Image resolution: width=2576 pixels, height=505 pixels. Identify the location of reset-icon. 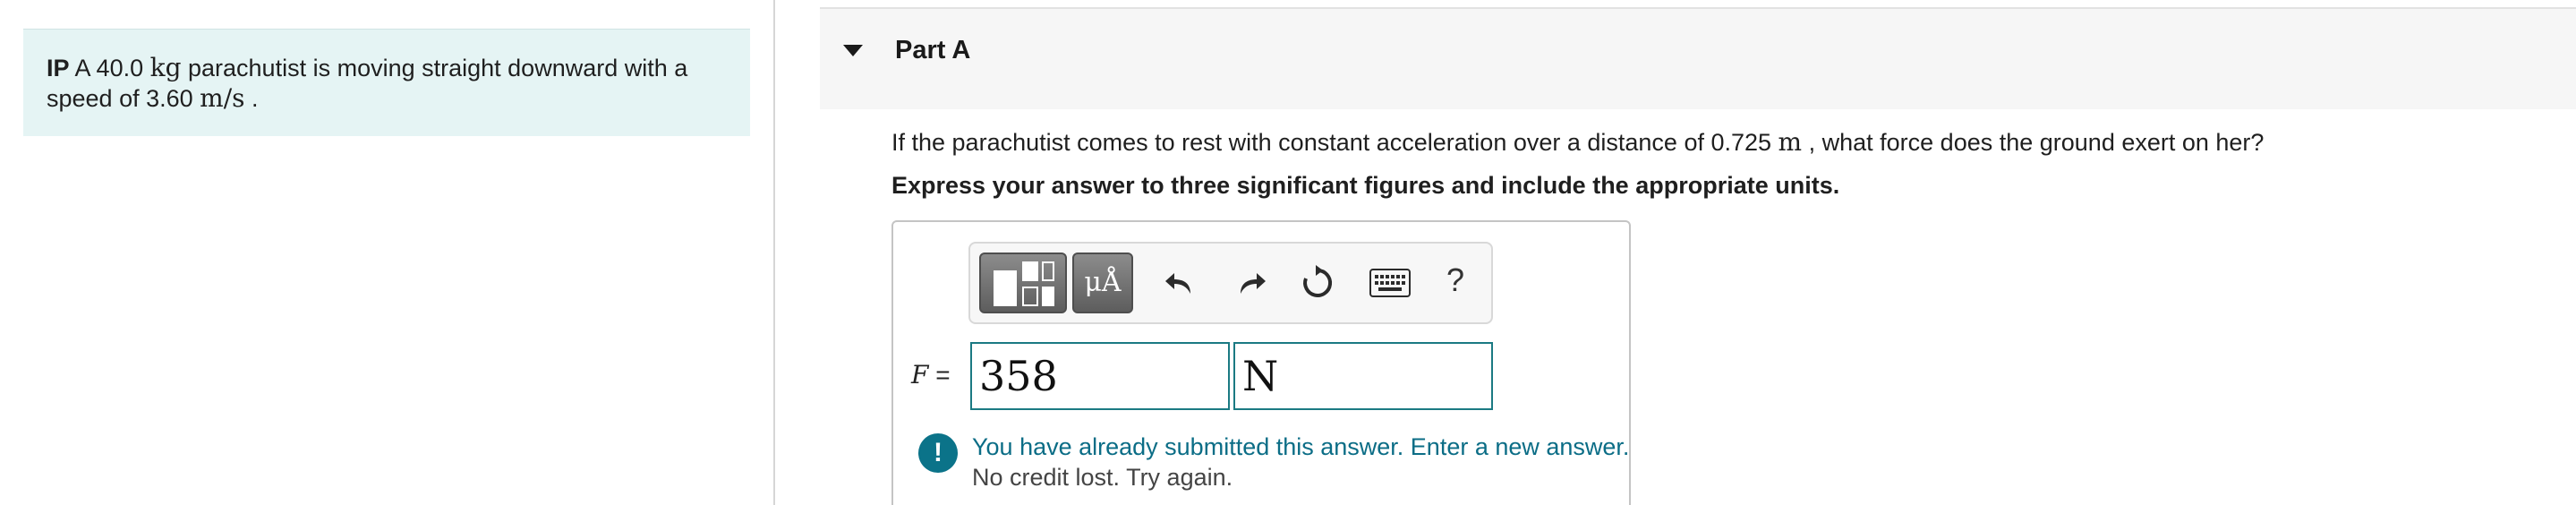
(1317, 283).